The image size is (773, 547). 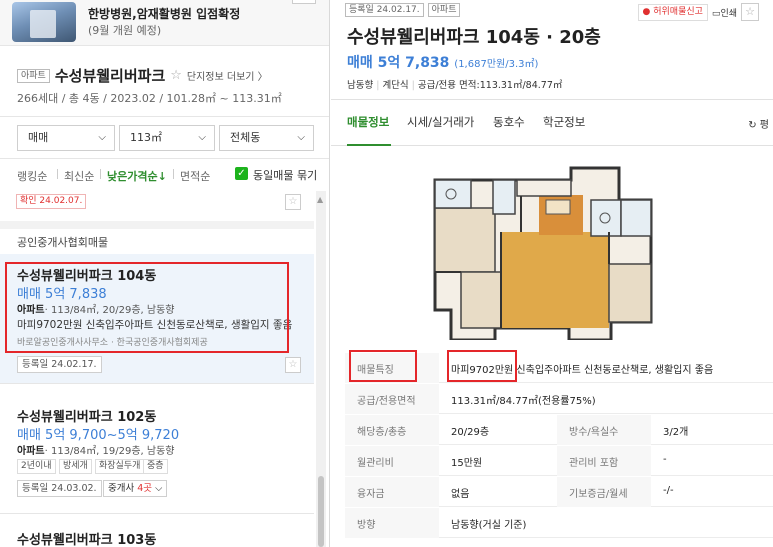 What do you see at coordinates (33, 75) in the screenshot?
I see `complex-type-tag: 아파트` at bounding box center [33, 75].